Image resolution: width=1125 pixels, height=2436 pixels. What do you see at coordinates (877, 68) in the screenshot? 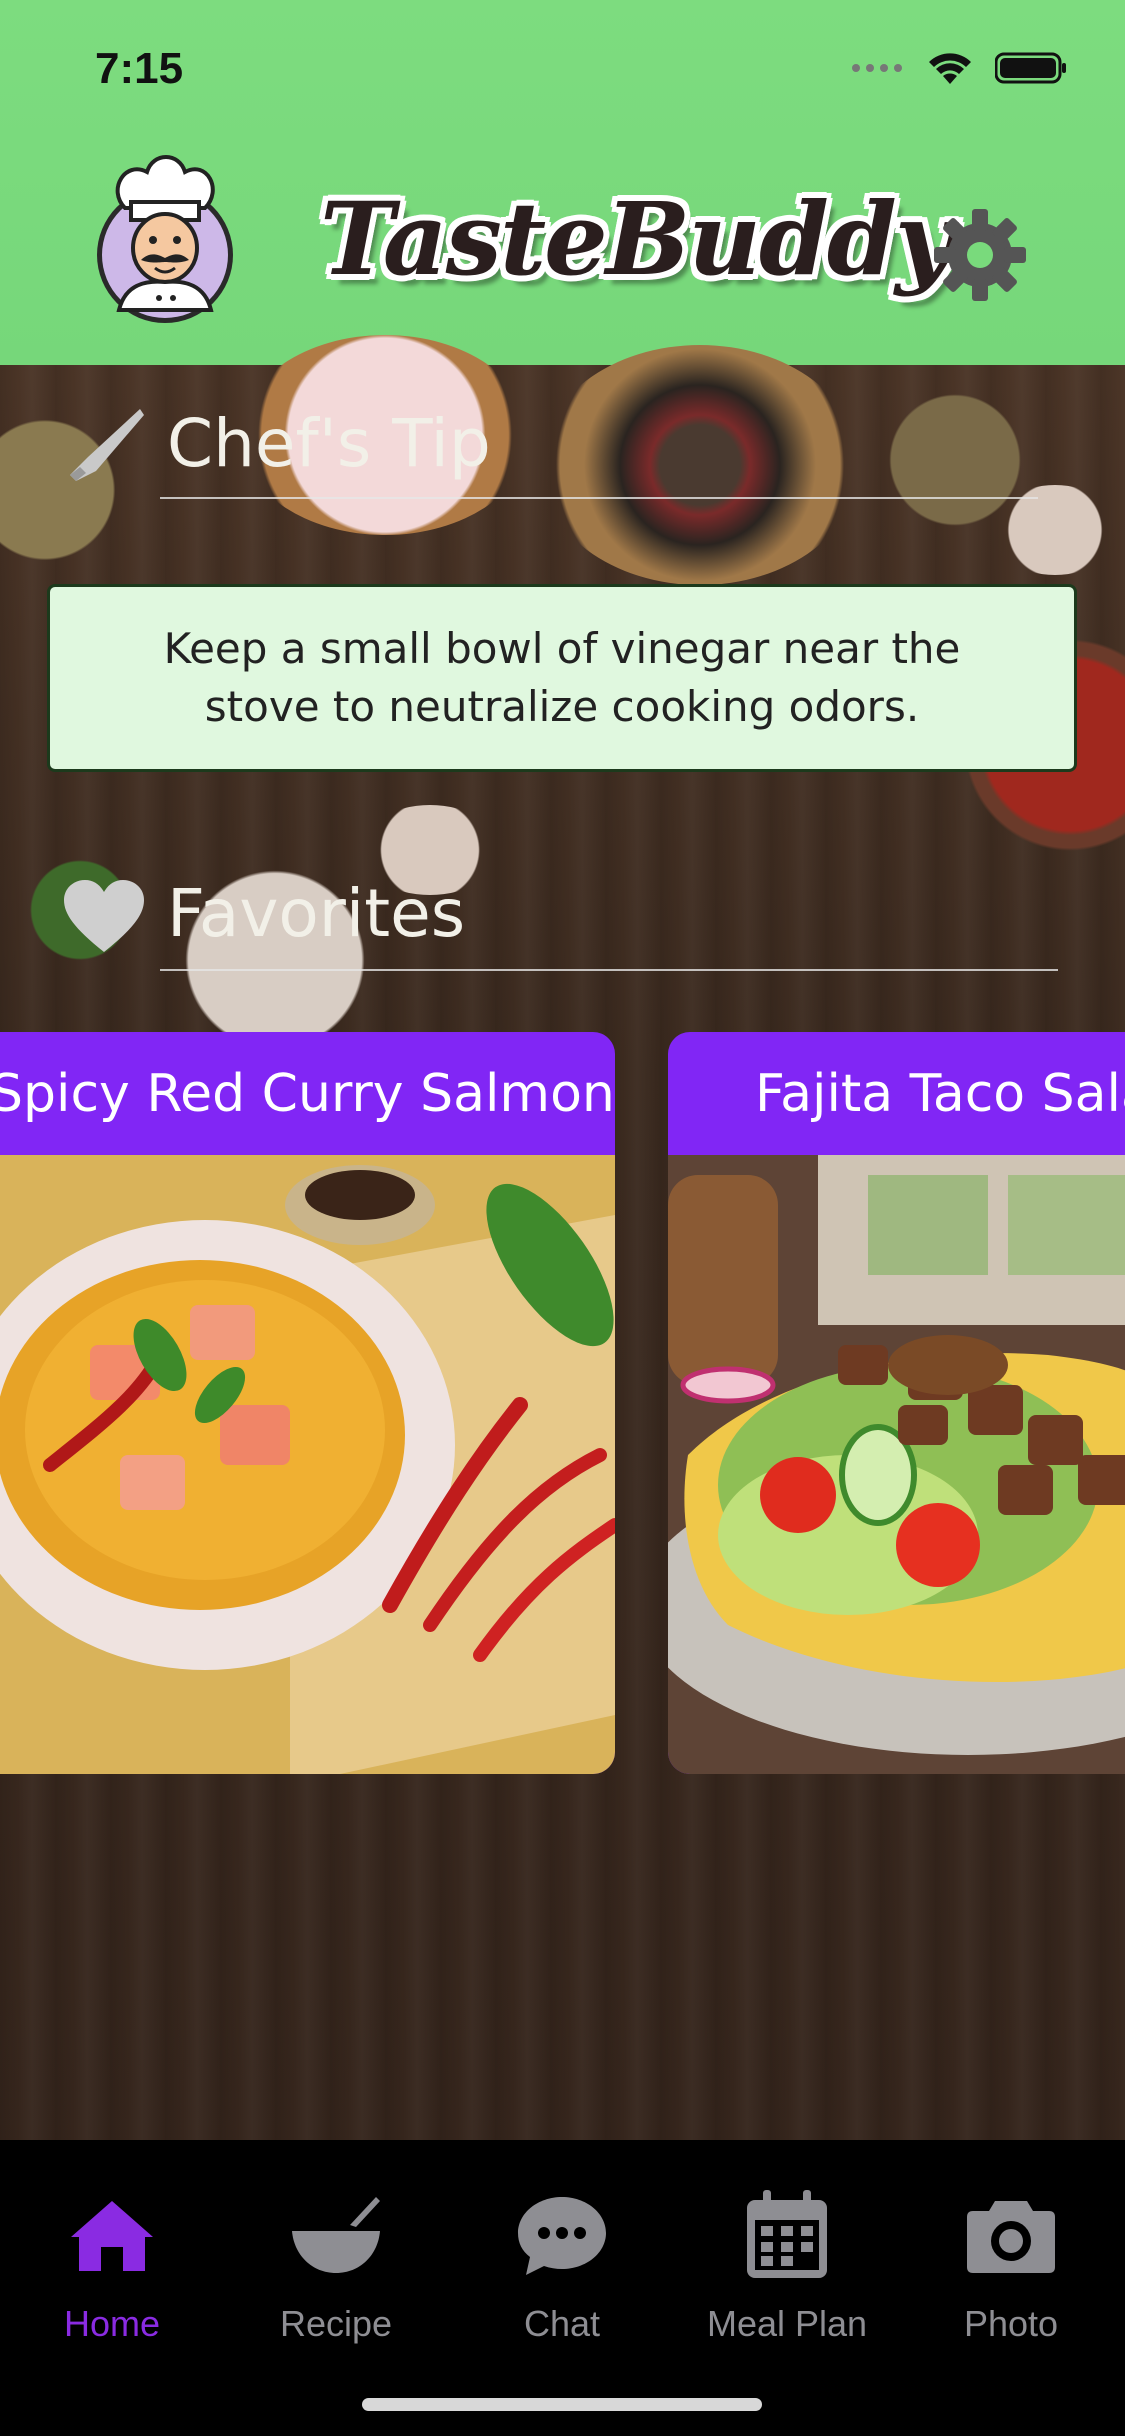
I see `cellular-signal-icon` at bounding box center [877, 68].